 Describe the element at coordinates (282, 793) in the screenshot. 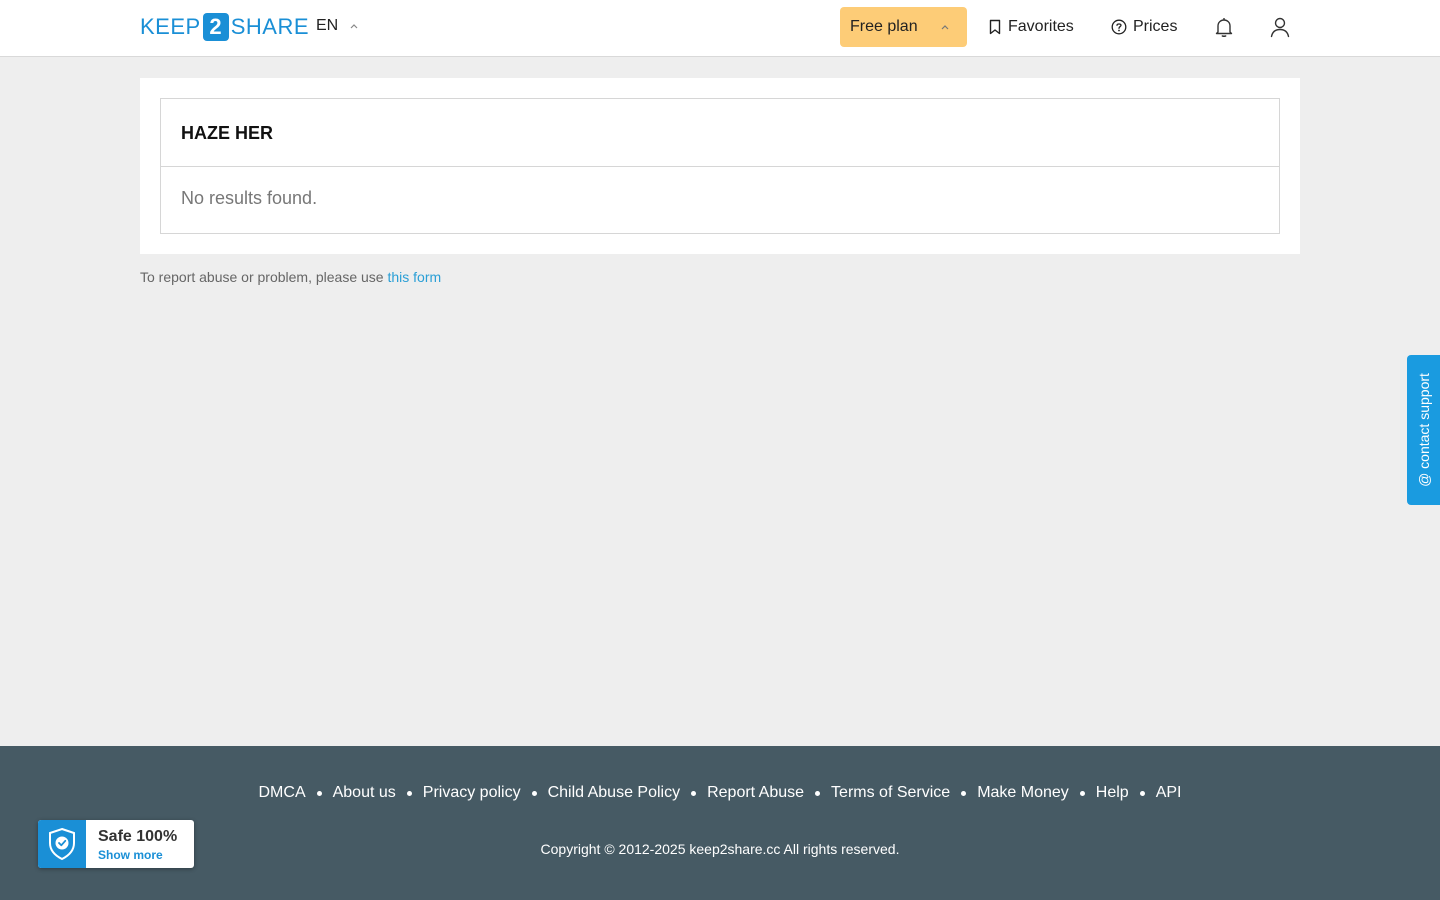

I see `footer-link-dmca: DMCA` at that location.